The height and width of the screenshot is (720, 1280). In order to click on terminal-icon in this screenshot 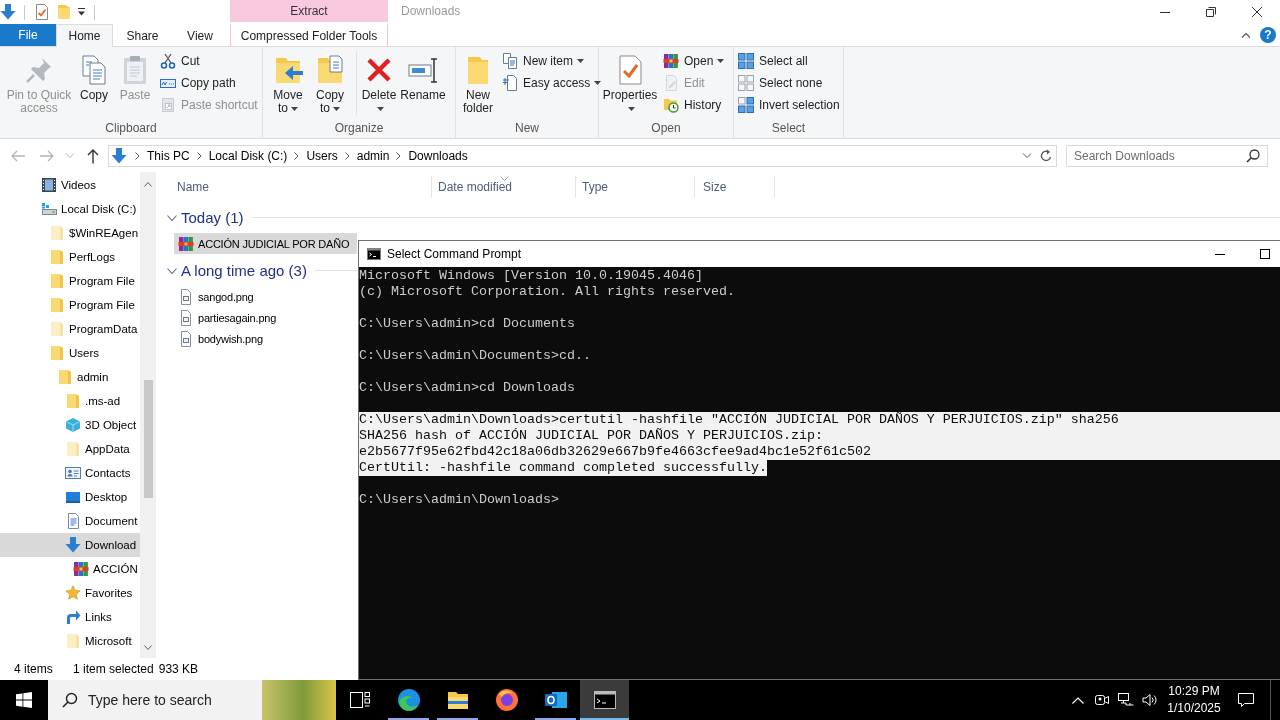, I will do `click(374, 254)`.